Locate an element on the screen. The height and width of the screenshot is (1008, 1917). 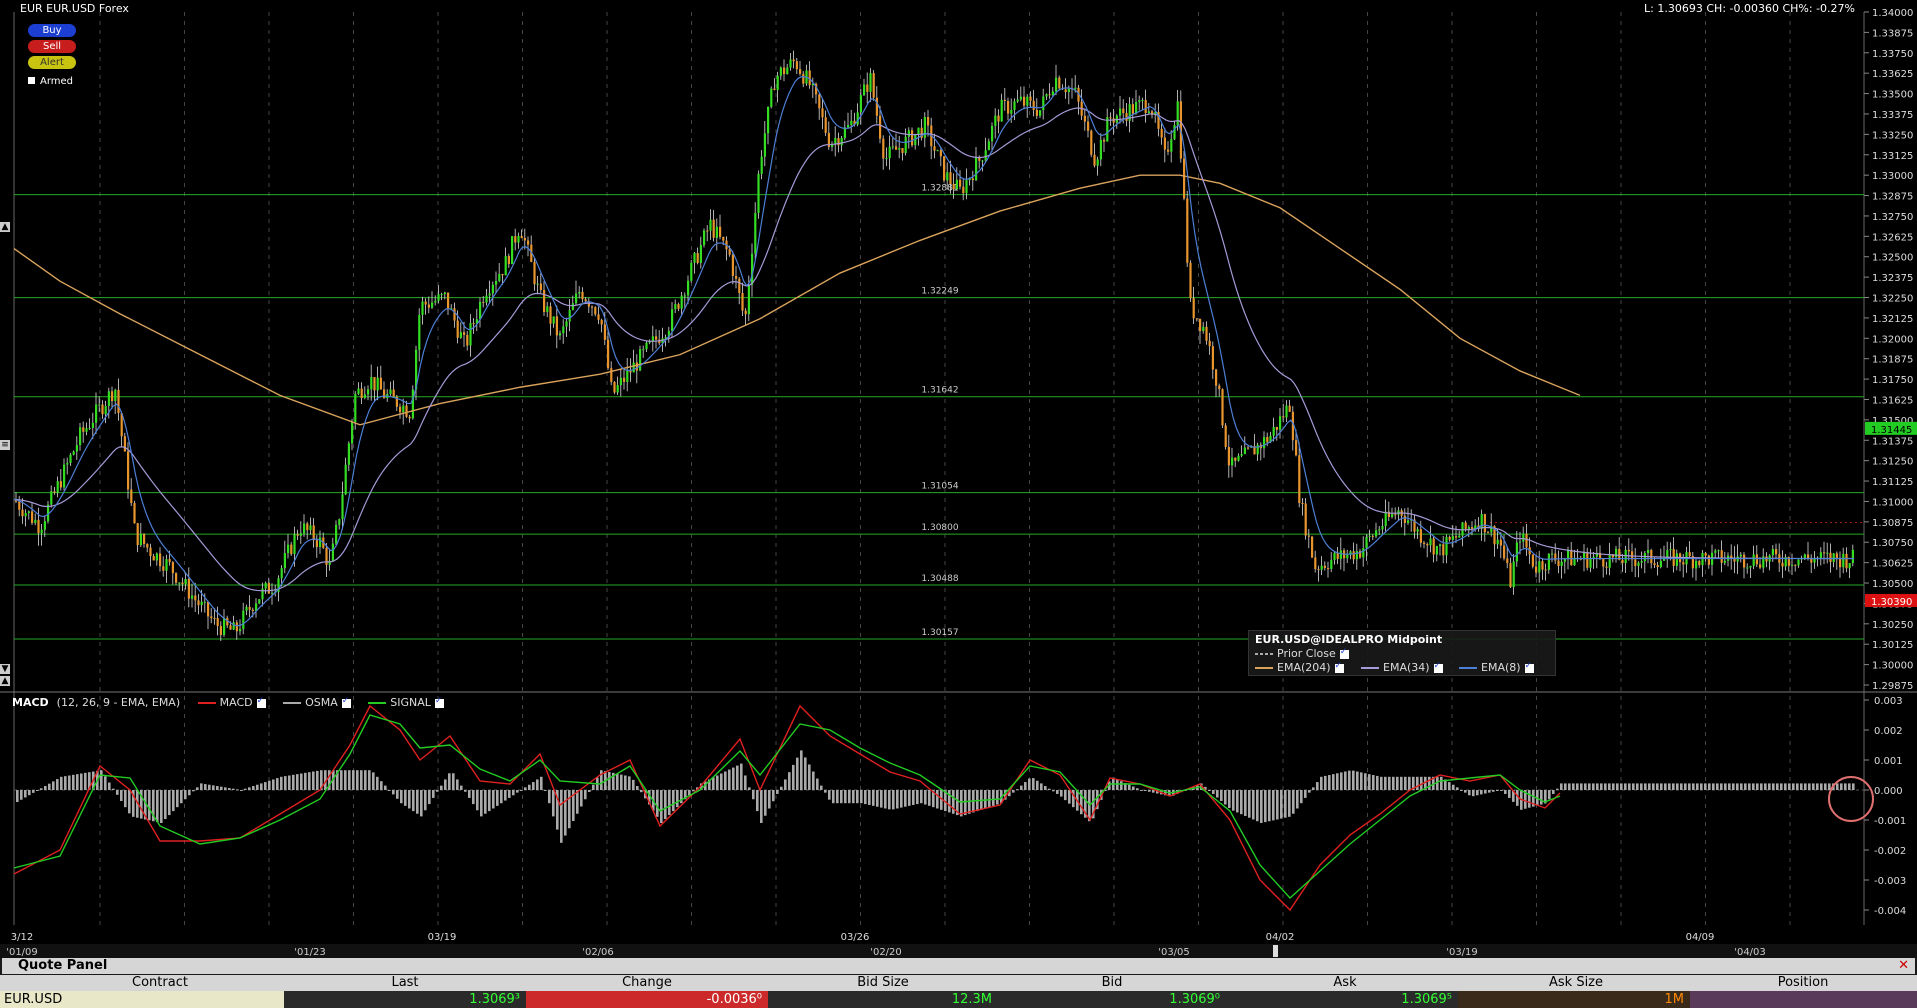
cell-last: 1.3069³ is located at coordinates (405, 999).